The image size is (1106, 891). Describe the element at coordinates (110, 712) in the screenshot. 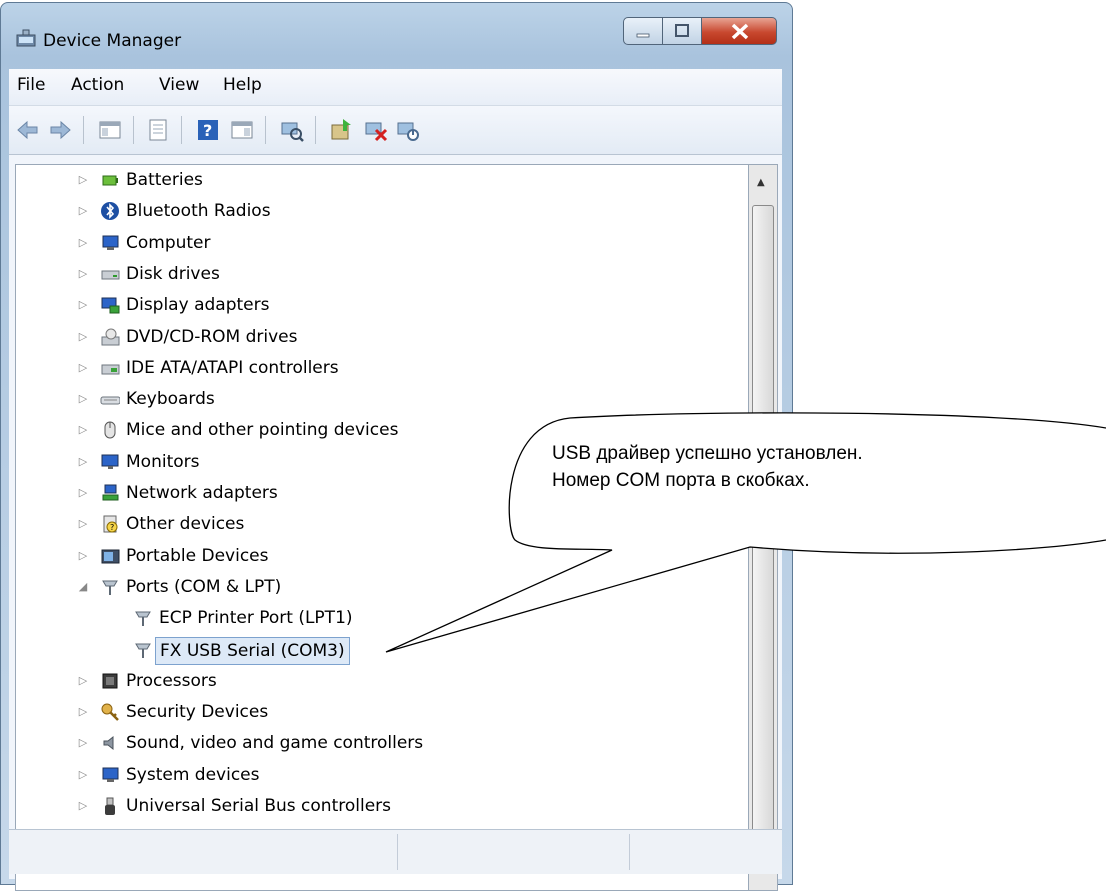

I see `security-key-icon` at that location.